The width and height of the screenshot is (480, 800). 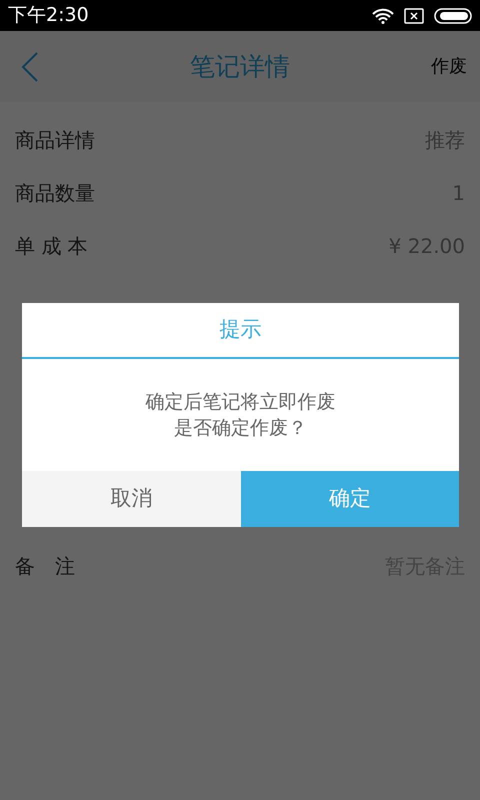 I want to click on row-label: 备 注, so click(x=45, y=566).